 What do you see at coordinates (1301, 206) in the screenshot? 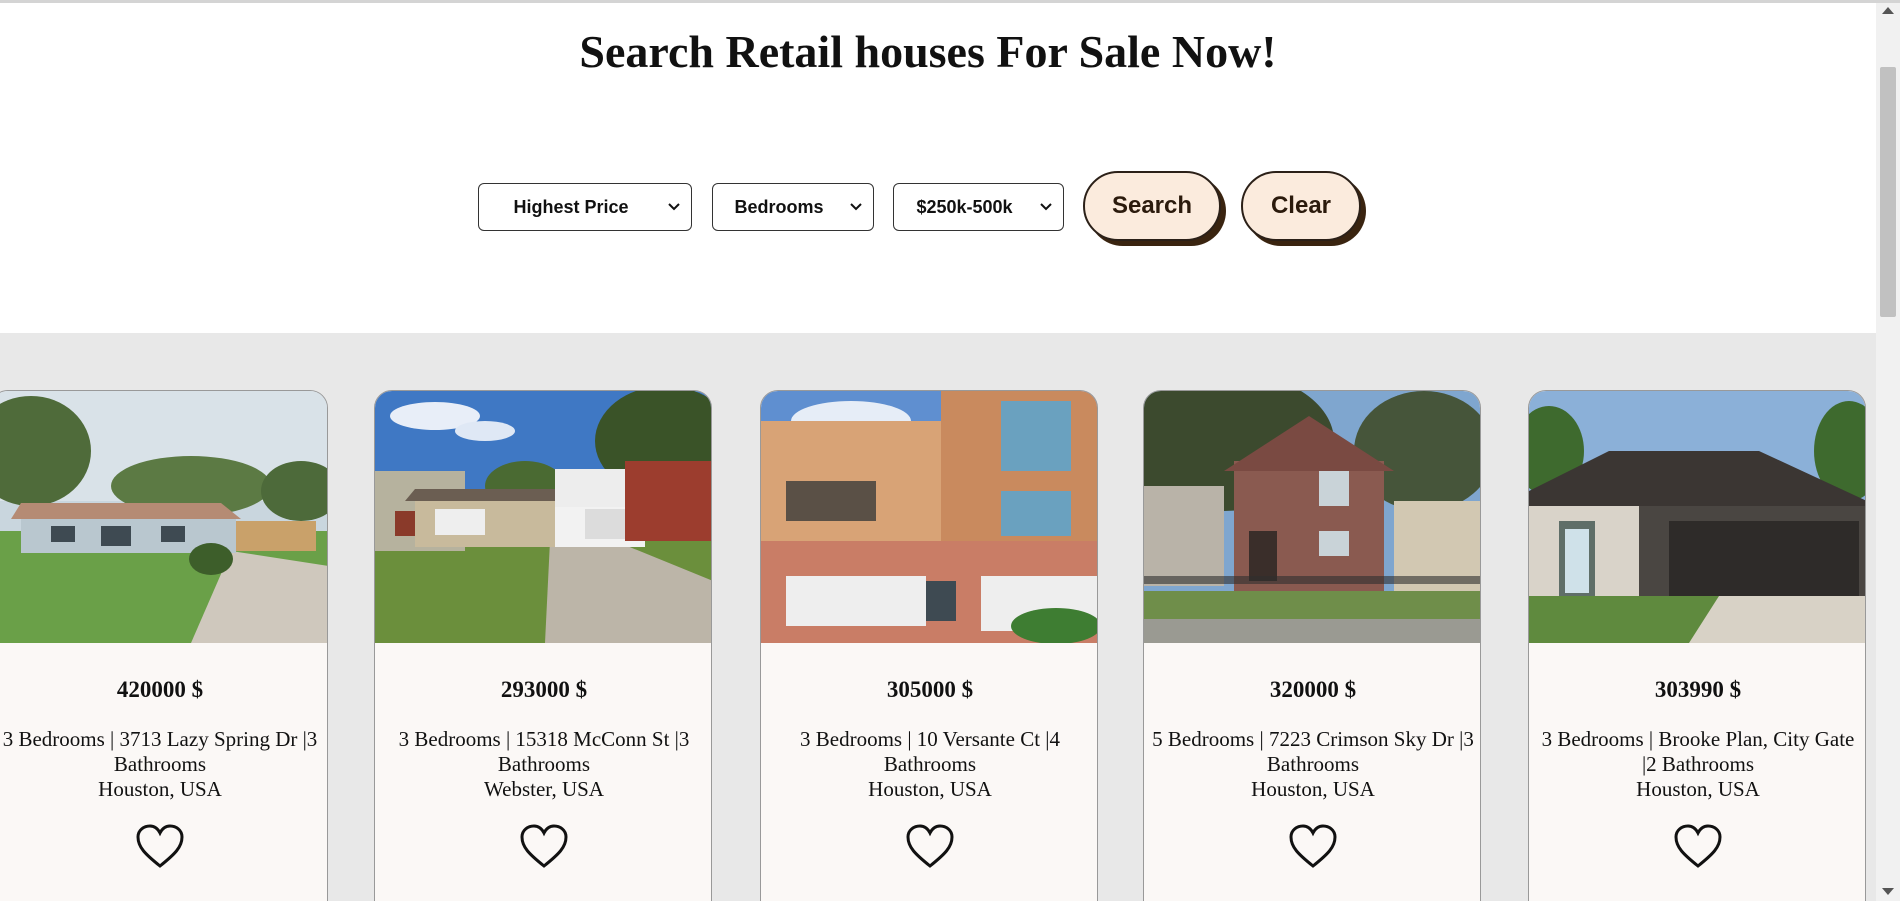
I see `clear-button: Clear` at bounding box center [1301, 206].